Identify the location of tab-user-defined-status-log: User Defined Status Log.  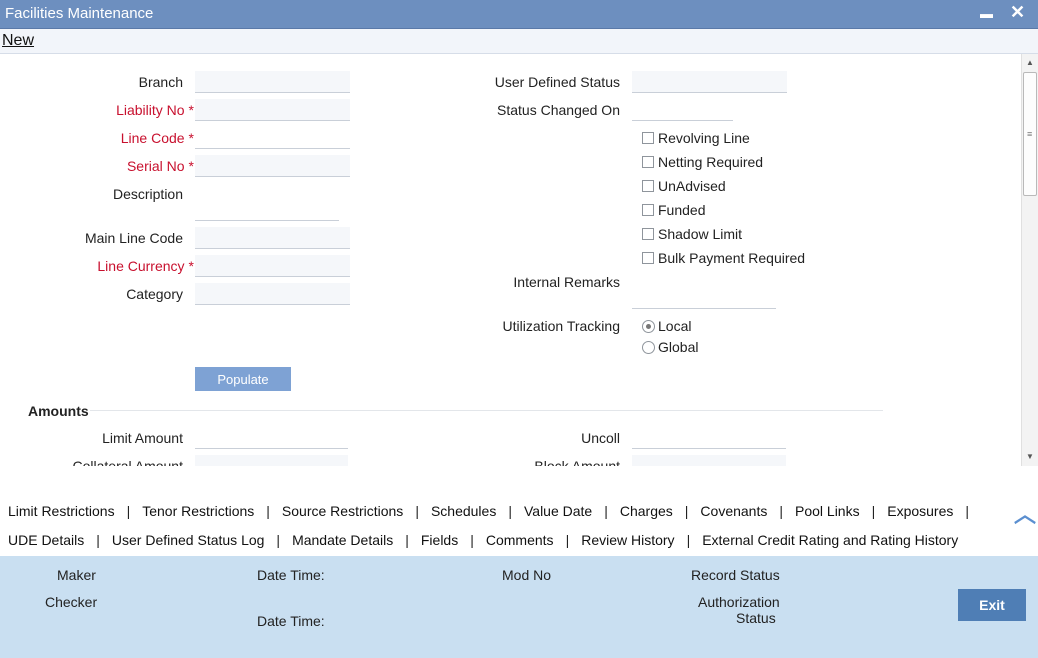
(188, 540).